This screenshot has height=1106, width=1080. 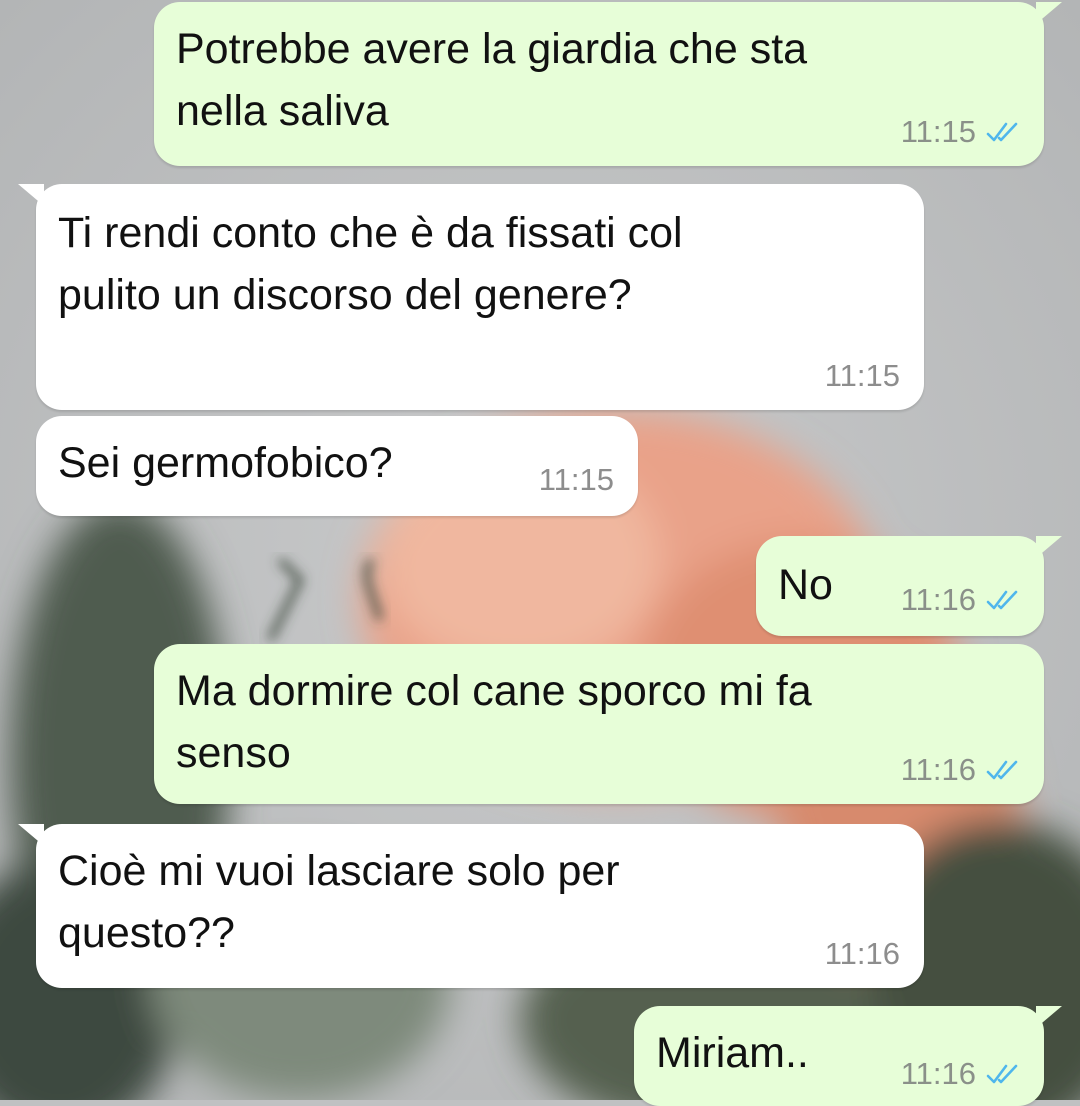 I want to click on message-text: Miriam.., so click(x=732, y=1053).